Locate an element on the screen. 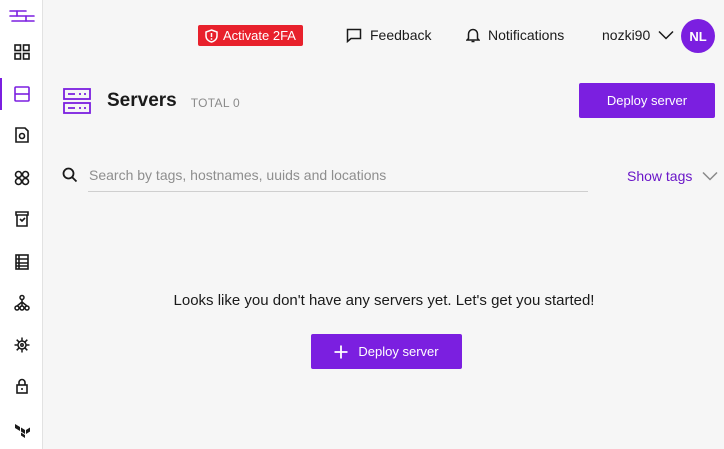 The height and width of the screenshot is (449, 724). plus-icon is located at coordinates (341, 351).